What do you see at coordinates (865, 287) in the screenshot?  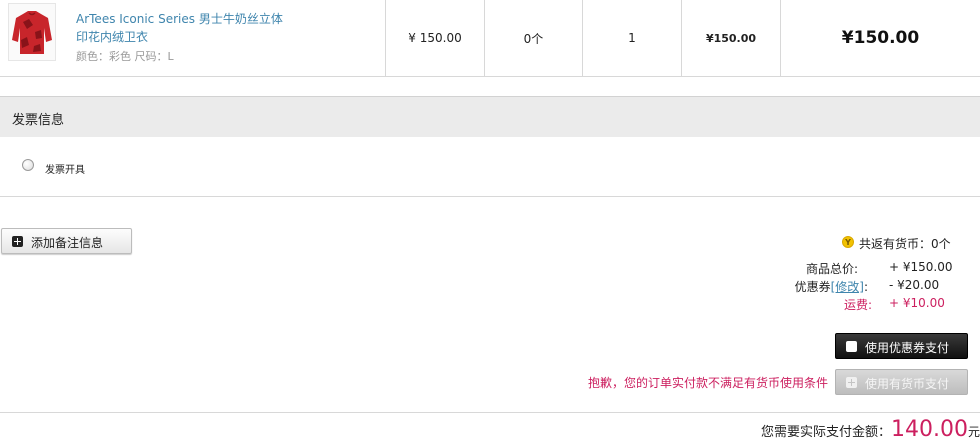 I see `coupon-colon: :` at bounding box center [865, 287].